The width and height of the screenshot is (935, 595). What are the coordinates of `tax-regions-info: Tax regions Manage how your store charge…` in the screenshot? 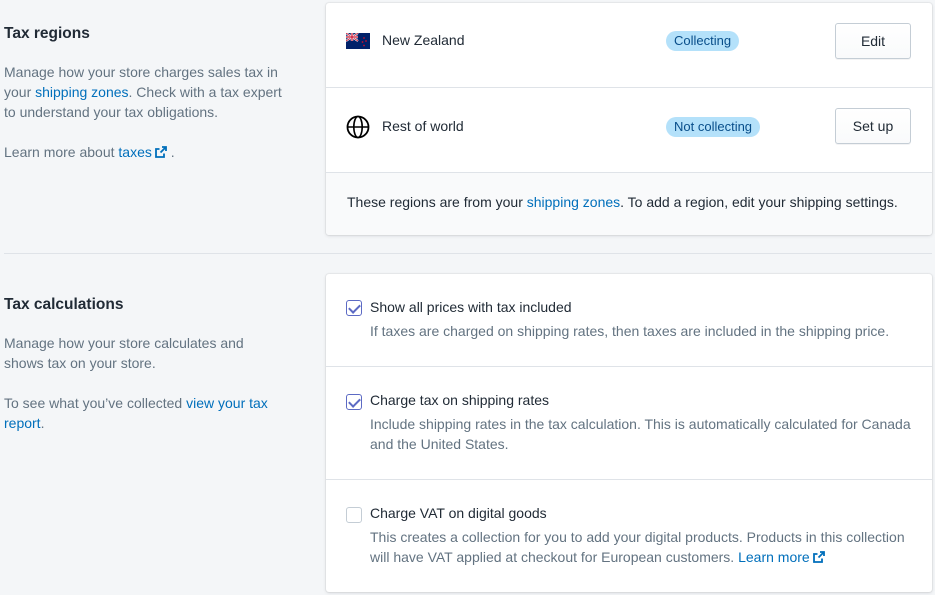 It's located at (149, 93).